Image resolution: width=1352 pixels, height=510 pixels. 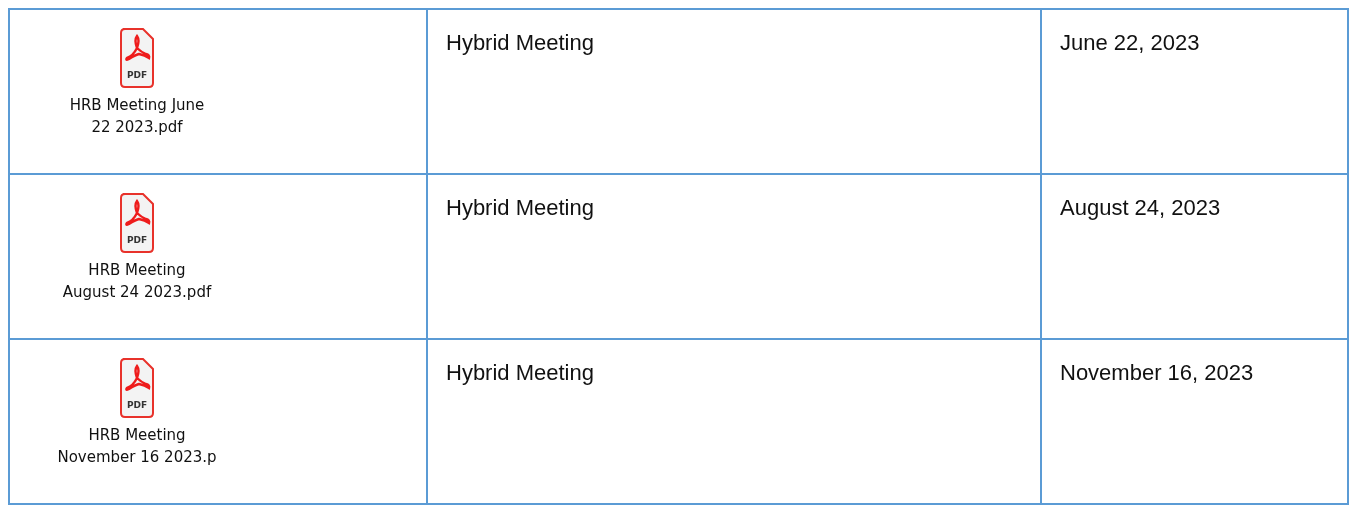 I want to click on meeting-date: June 22, 2023, so click(x=1130, y=43).